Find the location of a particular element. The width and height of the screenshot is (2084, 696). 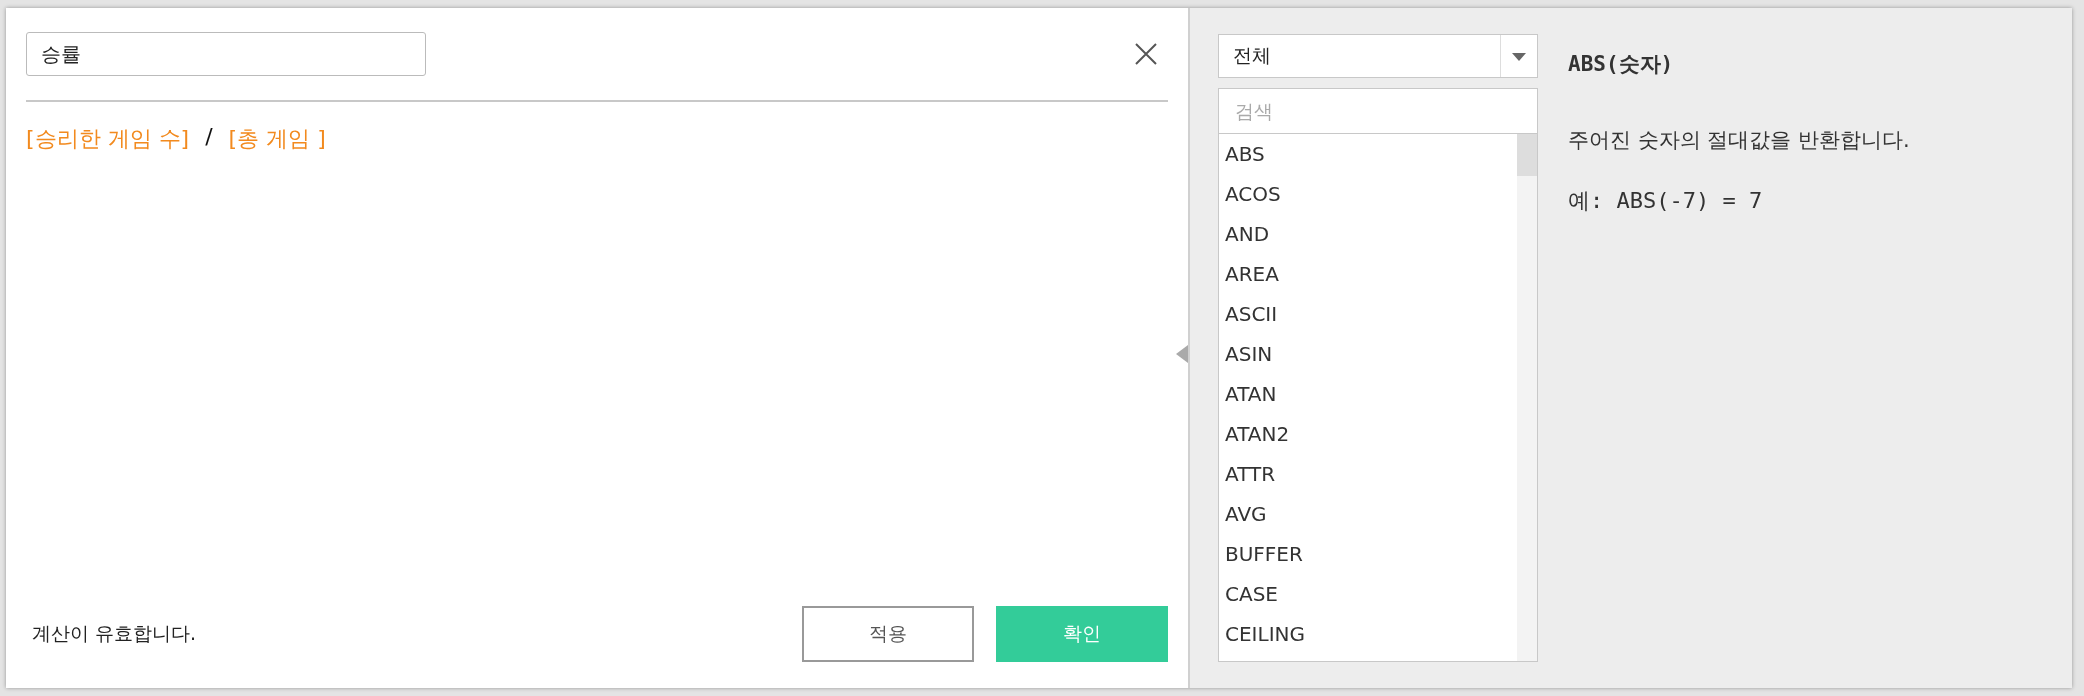

validation-message: 계산이 유효합니다. is located at coordinates (114, 633).